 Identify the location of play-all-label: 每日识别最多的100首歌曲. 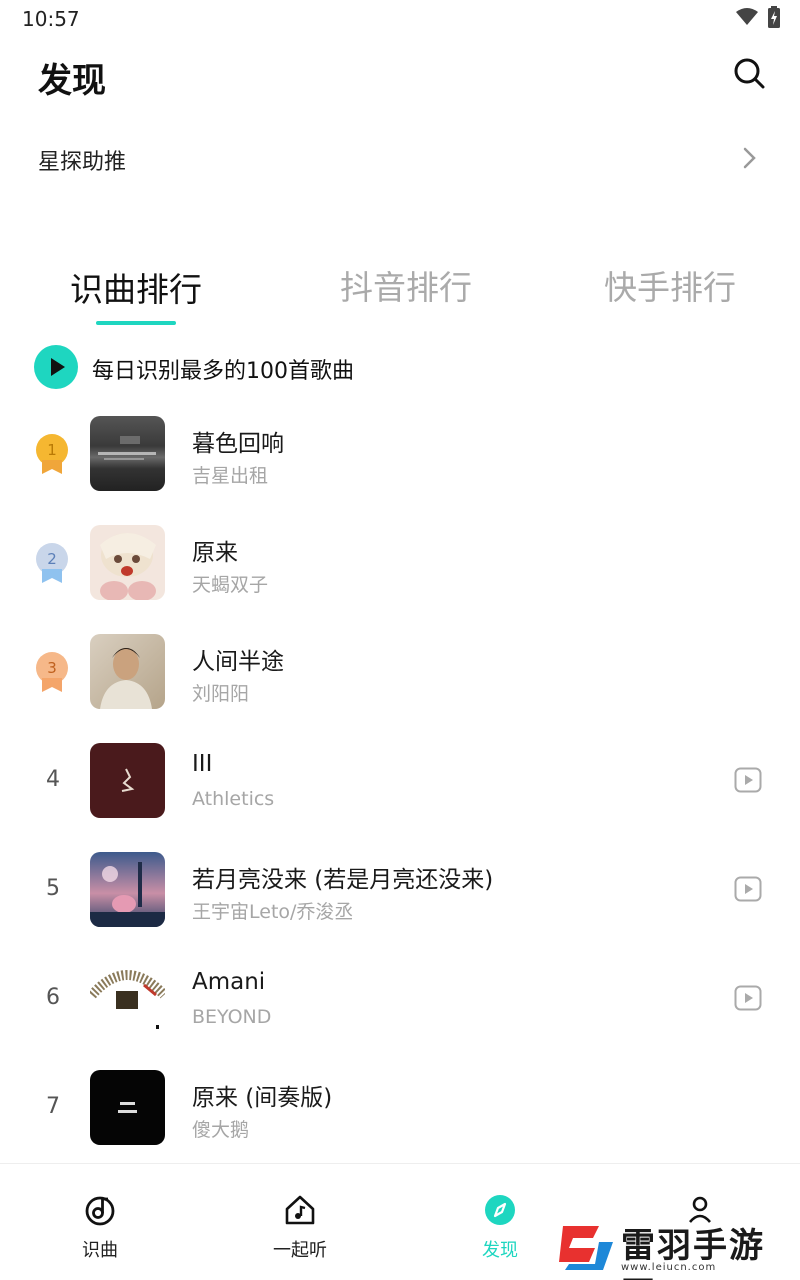
(223, 371).